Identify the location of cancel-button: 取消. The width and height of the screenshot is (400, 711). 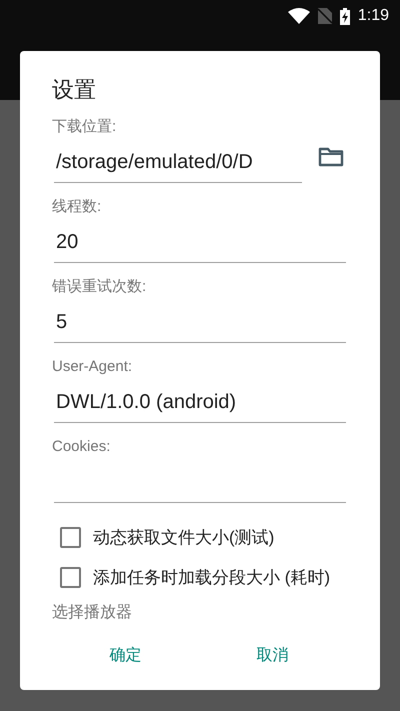
(272, 655).